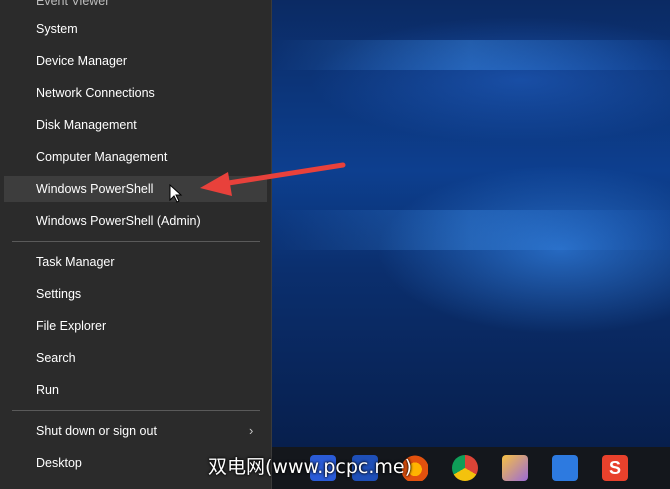  I want to click on mouse-cursor-icon, so click(176, 193).